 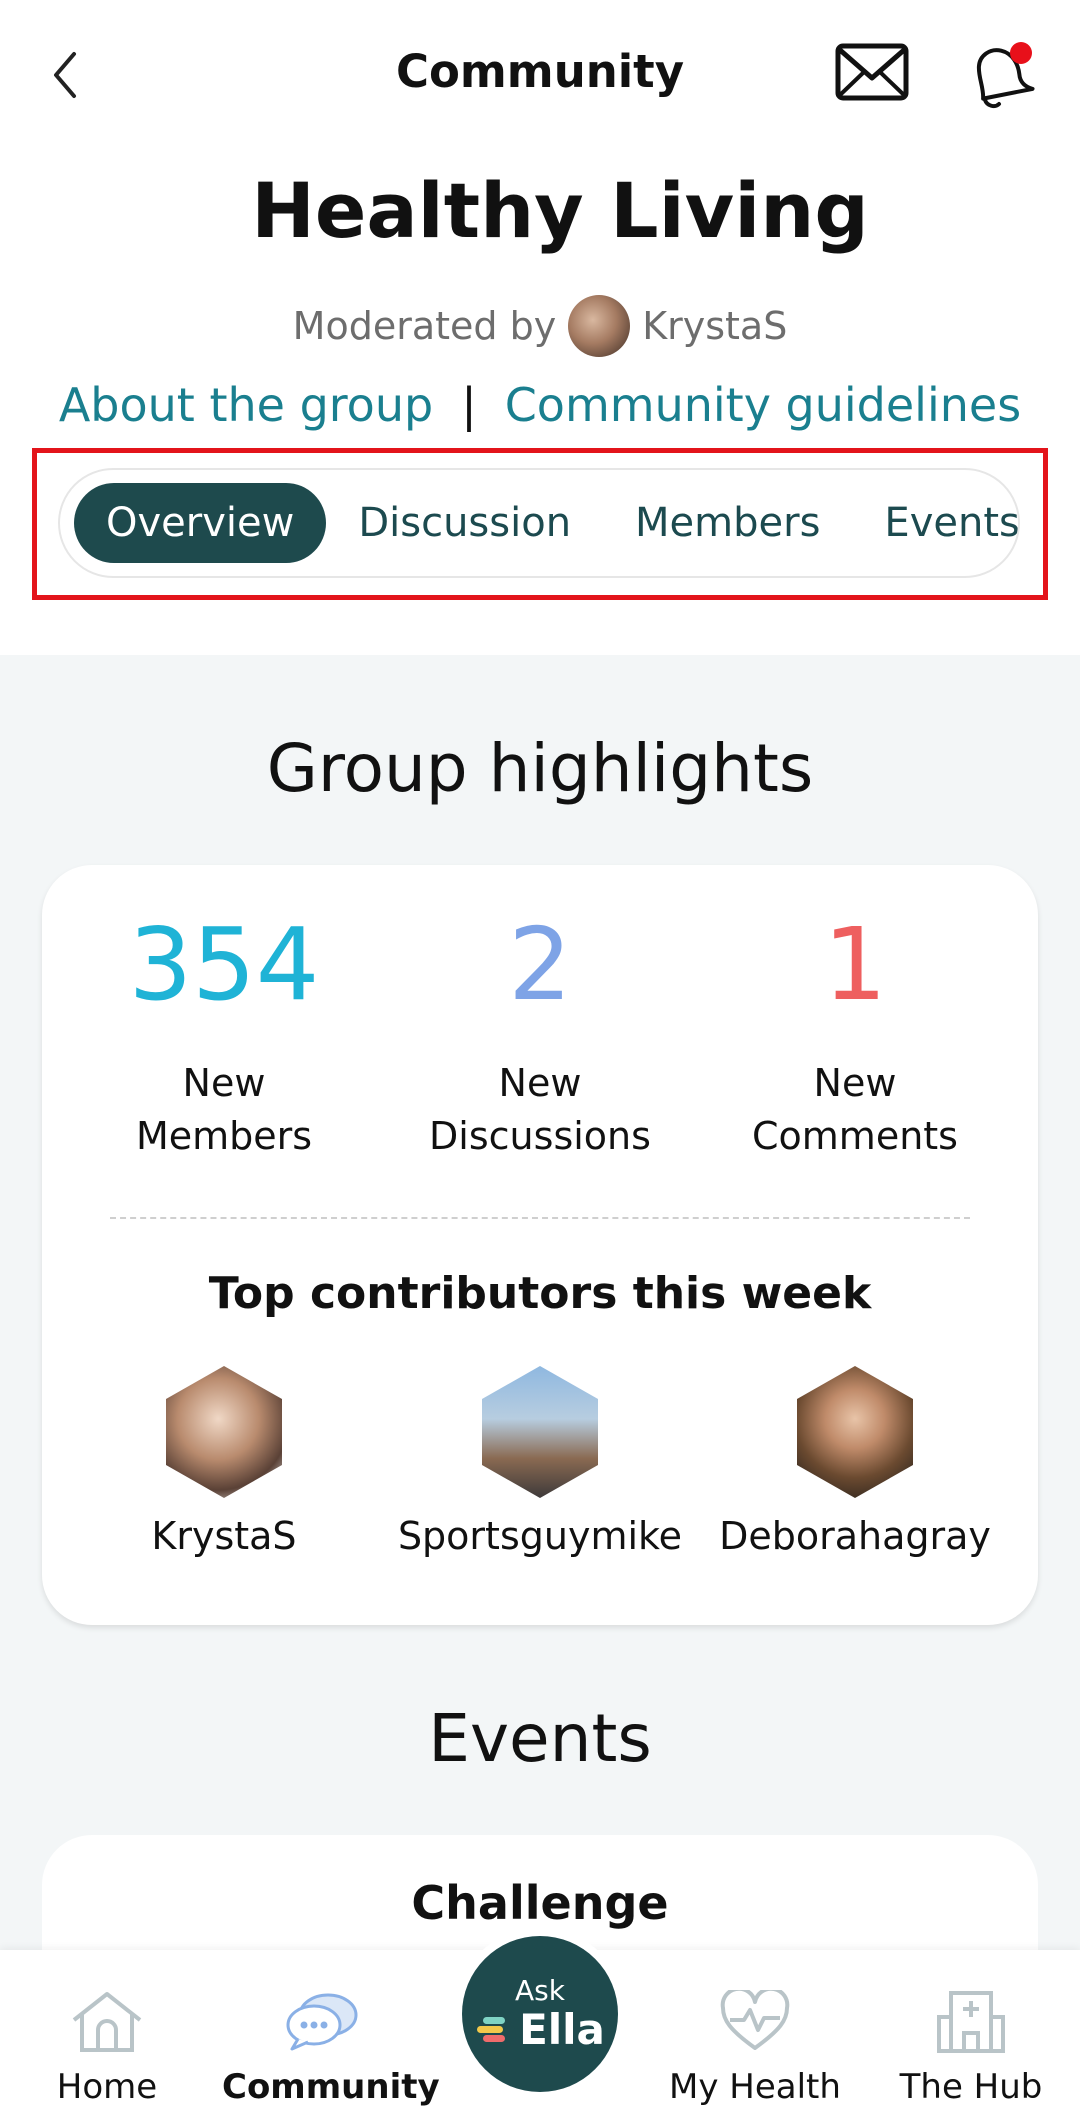 I want to click on about-group-link: About the group, so click(x=246, y=405).